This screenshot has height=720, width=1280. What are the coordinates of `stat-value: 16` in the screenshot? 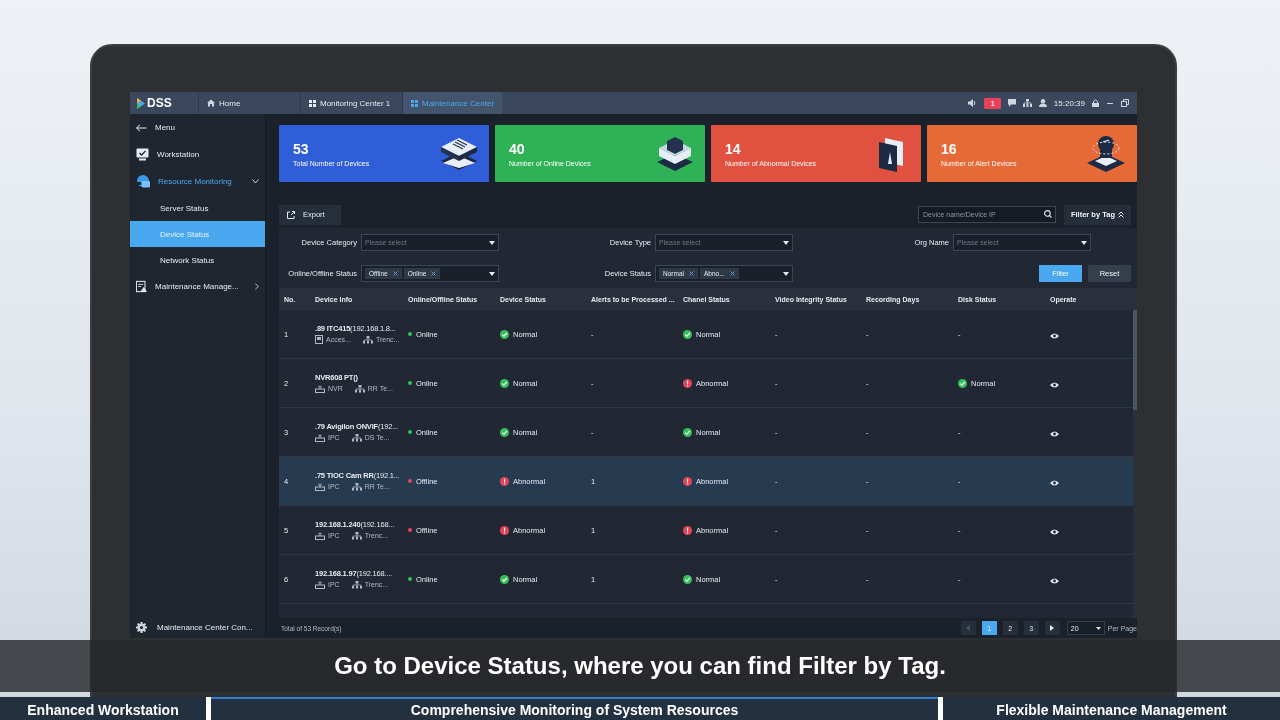 It's located at (949, 148).